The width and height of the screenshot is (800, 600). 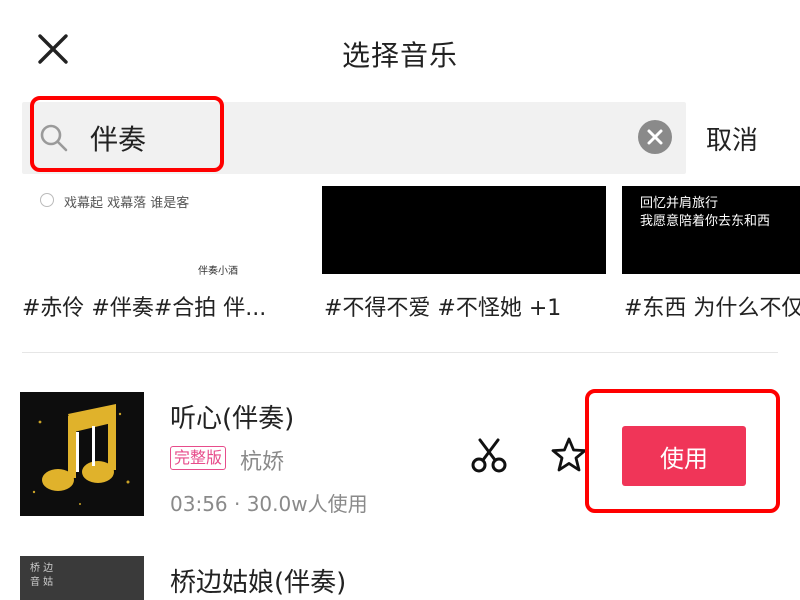 What do you see at coordinates (399, 55) in the screenshot?
I see `page-title: 选择音乐` at bounding box center [399, 55].